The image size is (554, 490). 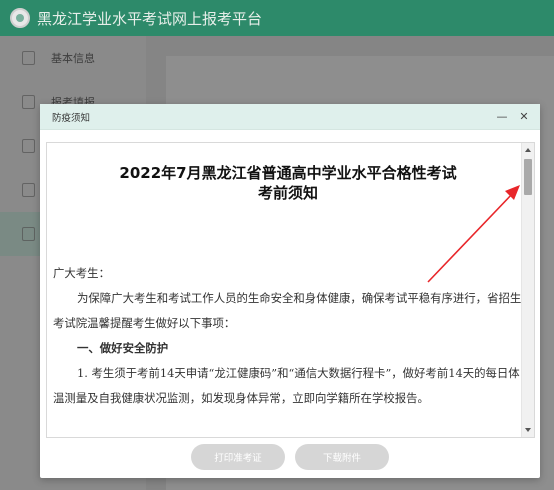 What do you see at coordinates (28, 234) in the screenshot?
I see `chart-icon` at bounding box center [28, 234].